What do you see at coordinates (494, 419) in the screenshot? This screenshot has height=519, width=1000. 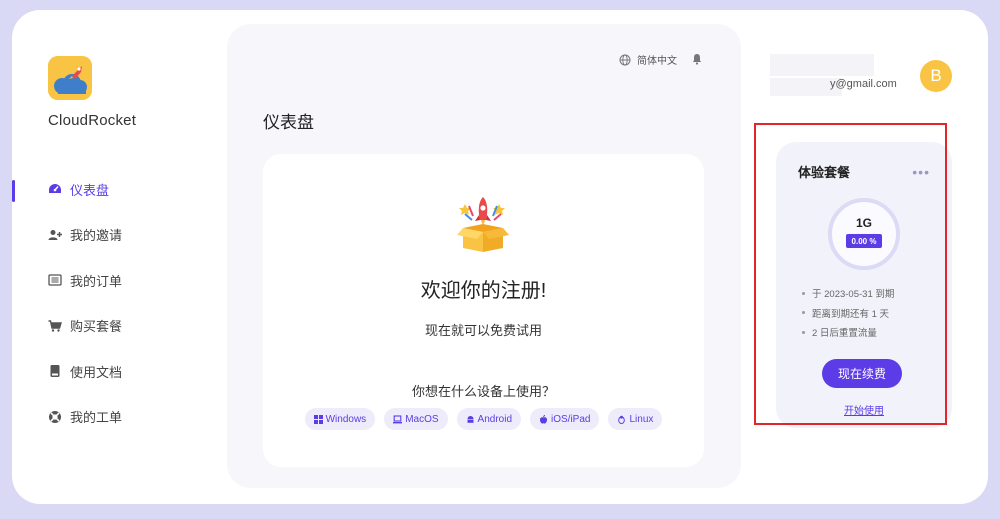 I see `os-label: Android` at bounding box center [494, 419].